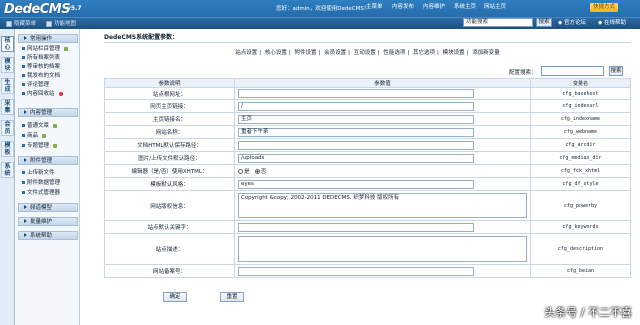 This screenshot has height=325, width=640. What do you see at coordinates (7, 65) in the screenshot?
I see `tab-modules: 模块` at bounding box center [7, 65].